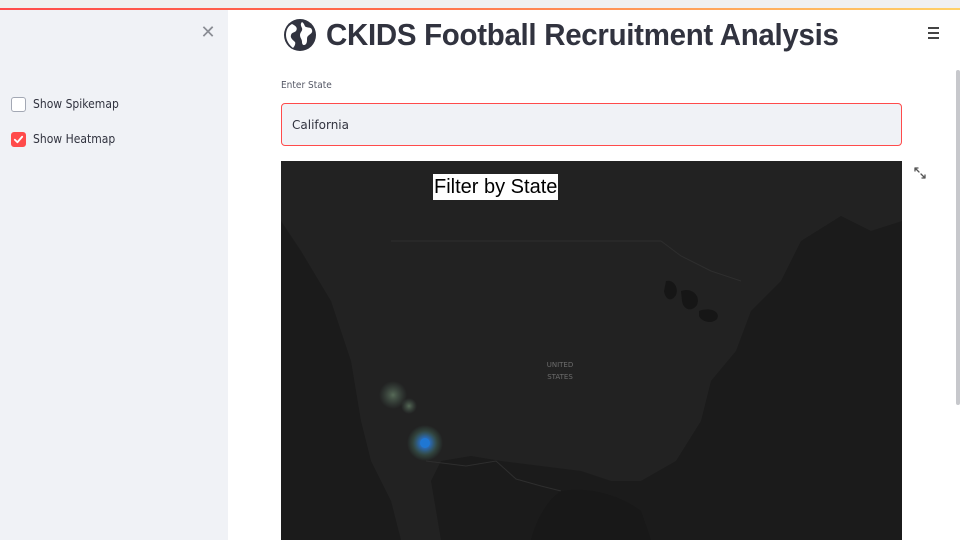 The image size is (960, 540). What do you see at coordinates (409, 406) in the screenshot?
I see `heatmap-point` at bounding box center [409, 406].